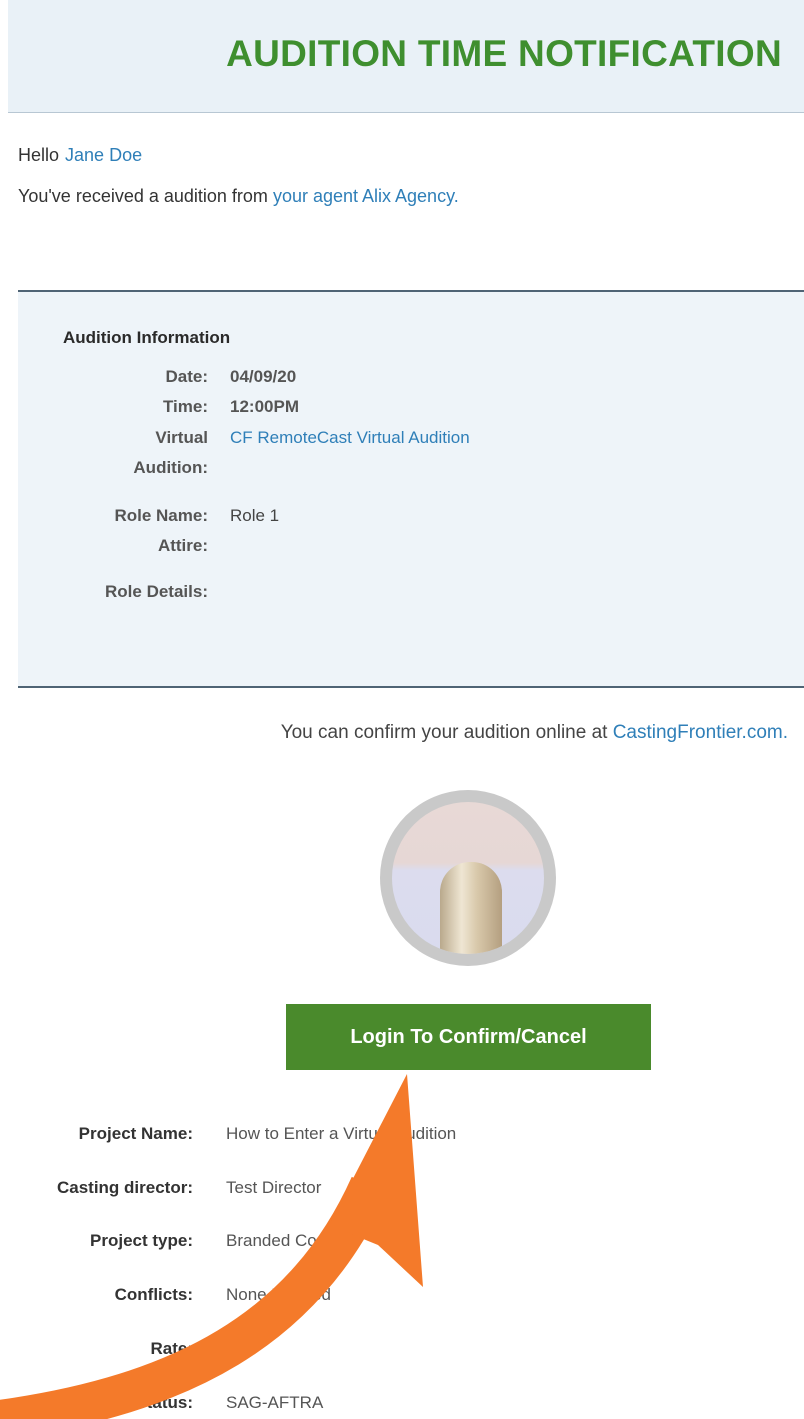  What do you see at coordinates (468, 1037) in the screenshot?
I see `login-to-confirm-cancel-button: Login To Confirm/Cancel` at bounding box center [468, 1037].